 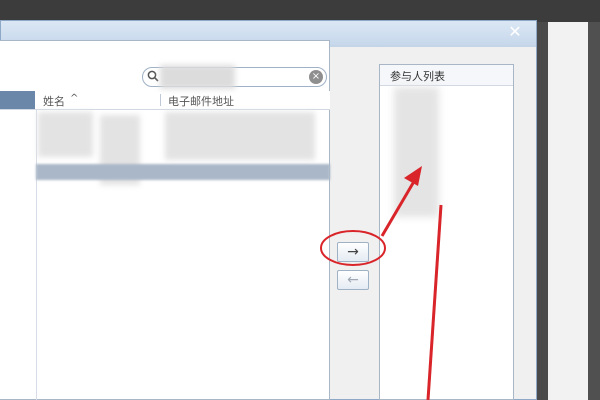 I want to click on redacted-contact-email, so click(x=240, y=136).